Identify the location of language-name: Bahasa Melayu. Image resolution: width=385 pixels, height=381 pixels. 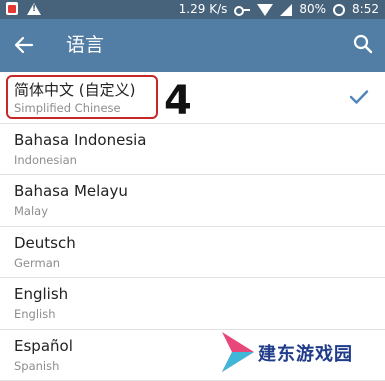
(71, 191).